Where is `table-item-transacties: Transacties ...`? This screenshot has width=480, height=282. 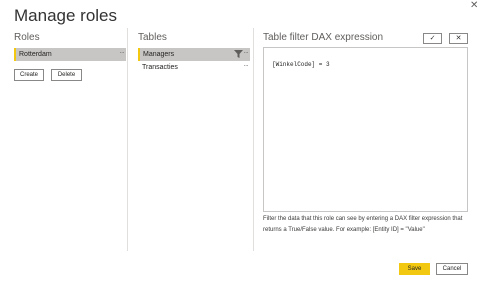 table-item-transacties: Transacties ... is located at coordinates (194, 67).